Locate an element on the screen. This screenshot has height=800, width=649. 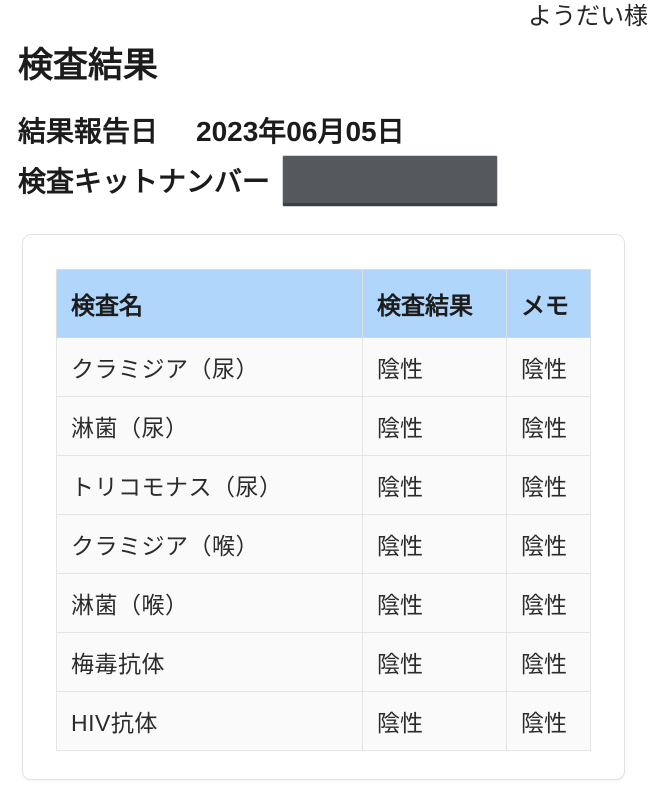
table-row: トリコモナス（尿） 陰性 陰性 is located at coordinates (323, 485).